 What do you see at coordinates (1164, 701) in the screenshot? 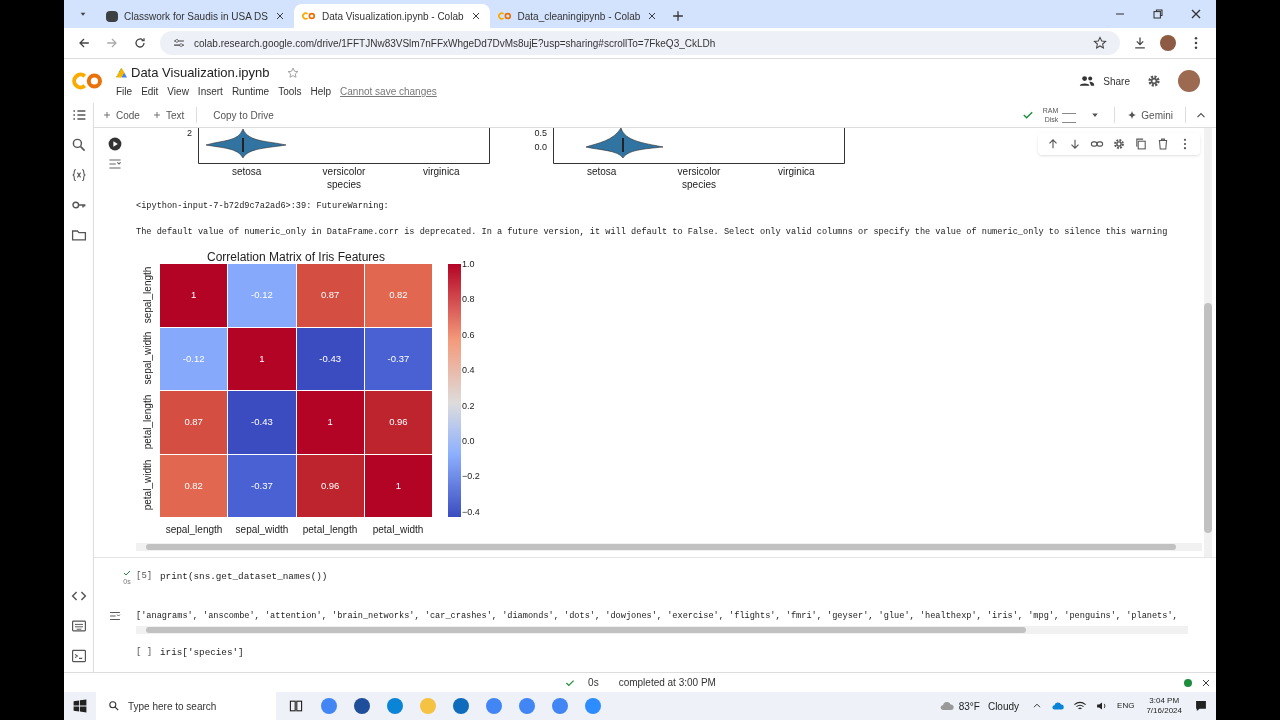
I see `clock-time: 3:04 PM` at bounding box center [1164, 701].